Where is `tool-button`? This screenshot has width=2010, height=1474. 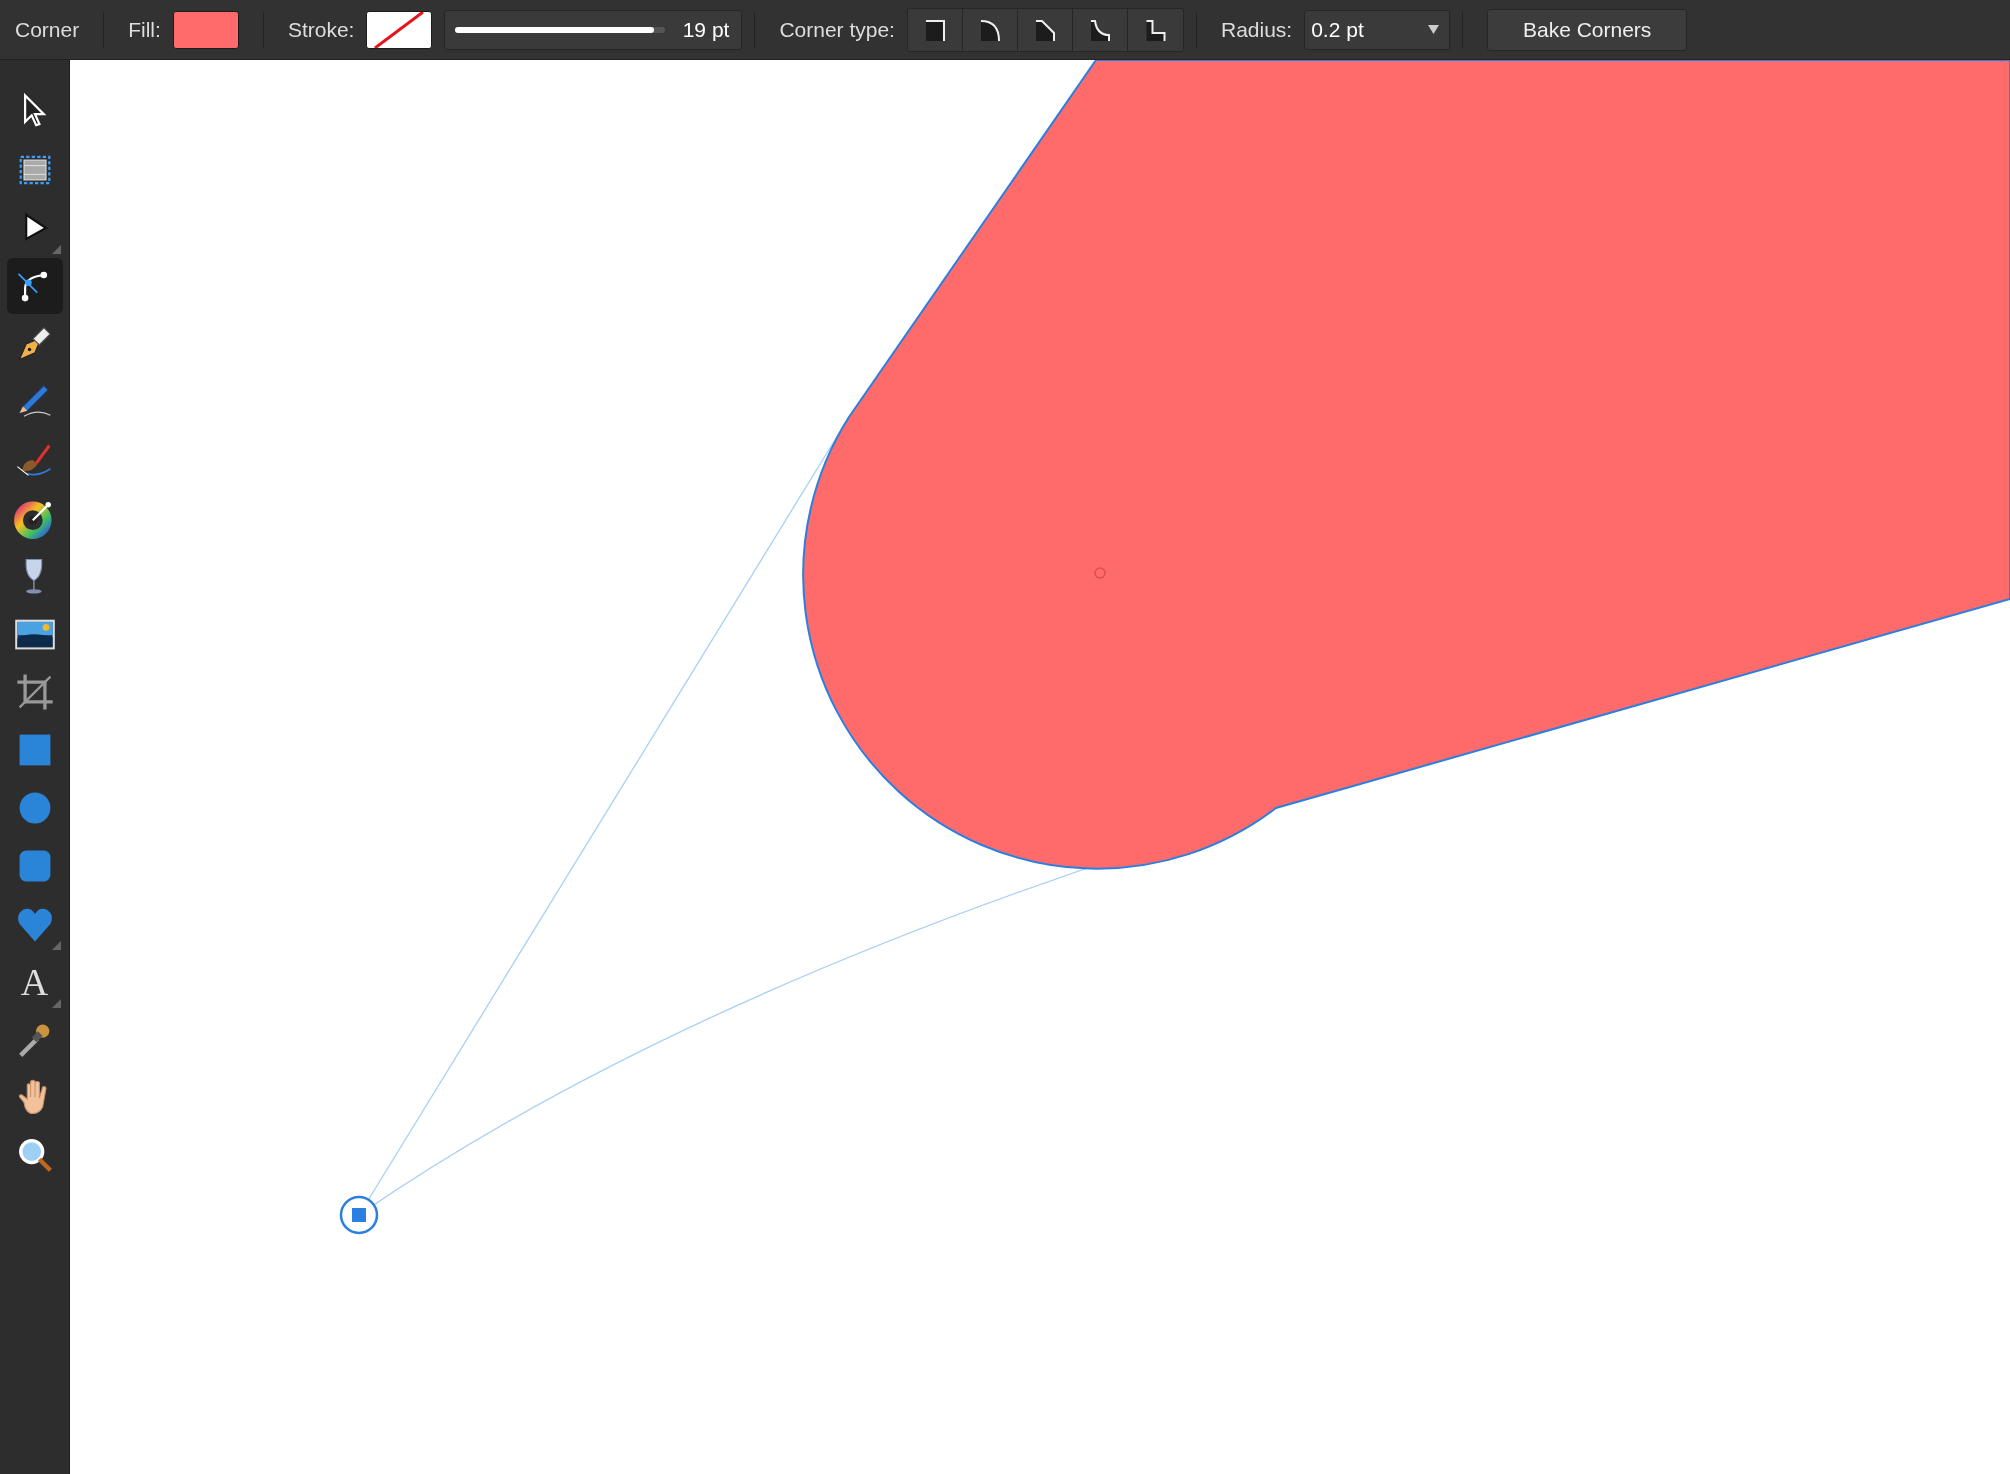 tool-button is located at coordinates (34, 286).